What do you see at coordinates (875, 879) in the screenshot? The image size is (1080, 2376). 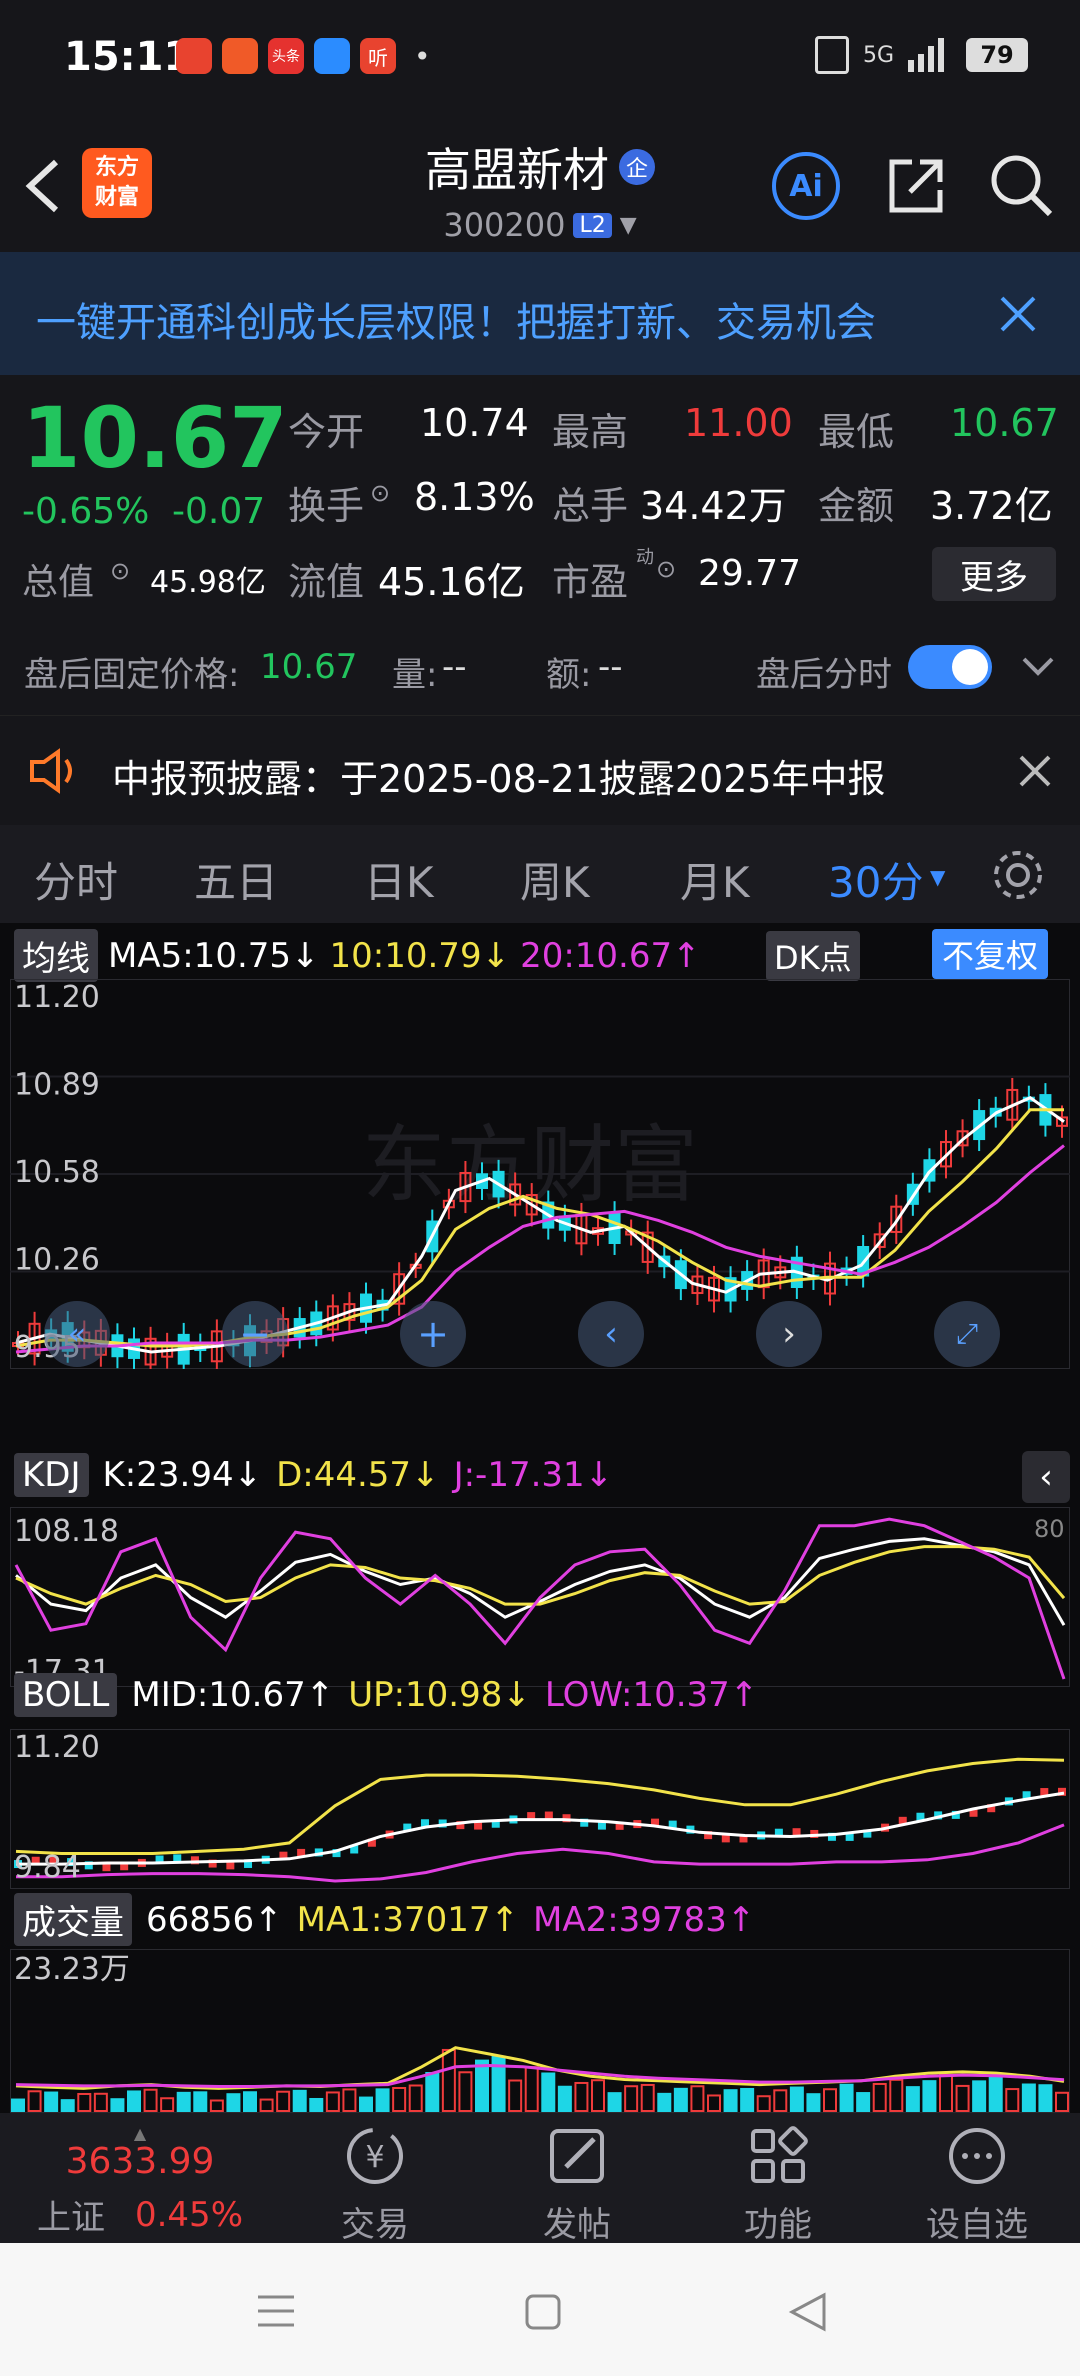 I see `tab-30min: 30分` at bounding box center [875, 879].